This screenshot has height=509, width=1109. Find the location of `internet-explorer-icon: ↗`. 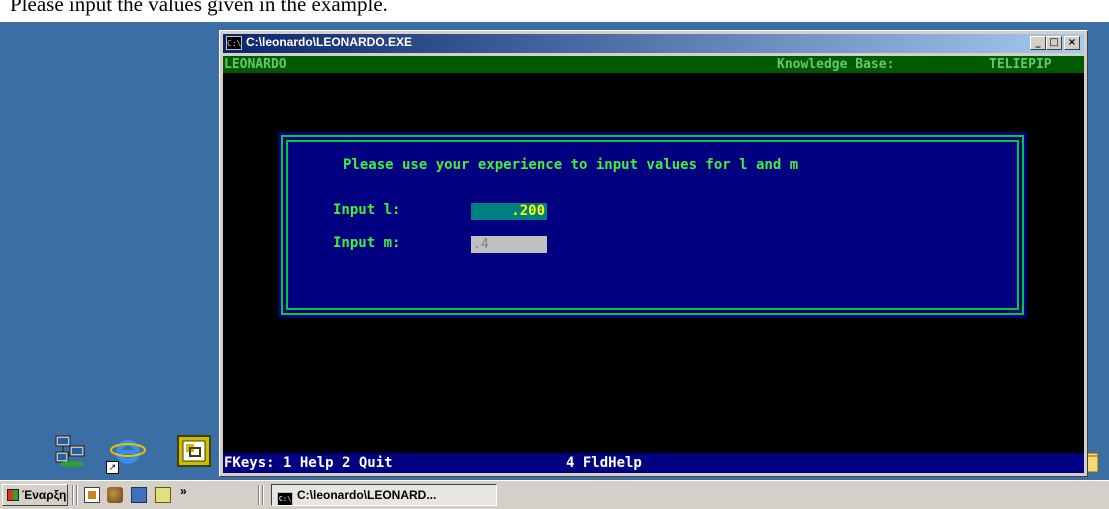

internet-explorer-icon: ↗ is located at coordinates (126, 454).